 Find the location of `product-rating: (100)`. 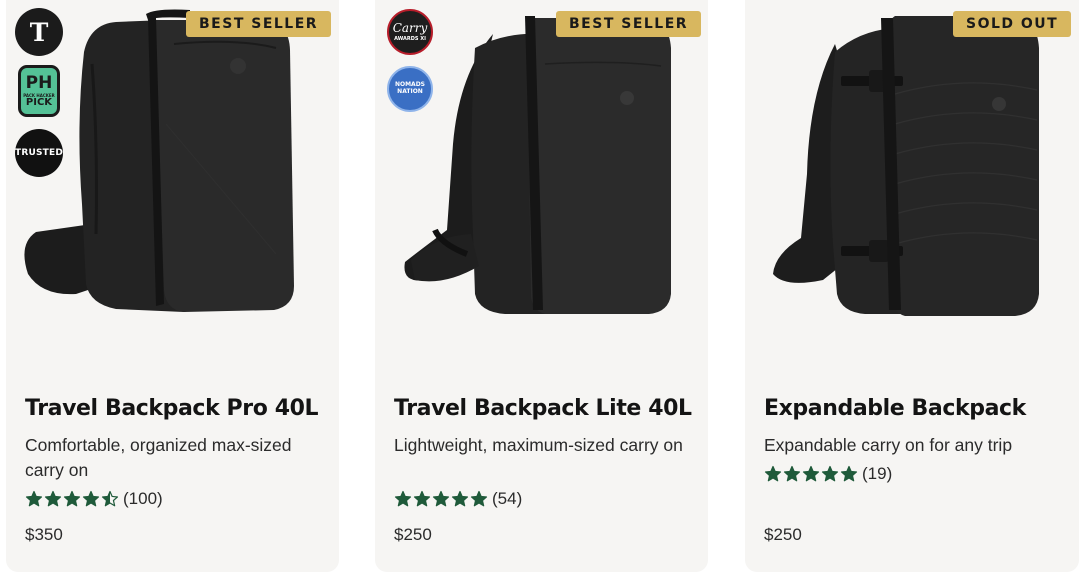

product-rating: (100) is located at coordinates (94, 499).